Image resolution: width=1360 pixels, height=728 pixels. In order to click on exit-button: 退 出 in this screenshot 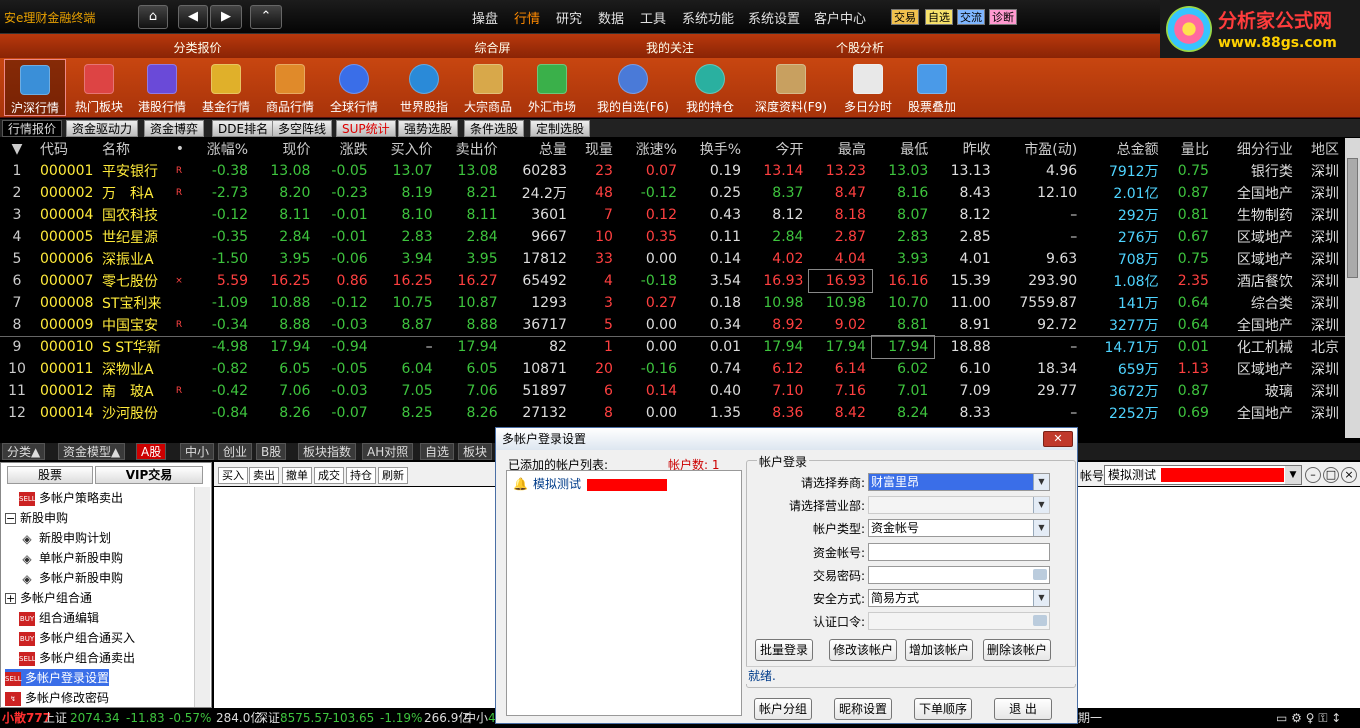, I will do `click(1023, 709)`.